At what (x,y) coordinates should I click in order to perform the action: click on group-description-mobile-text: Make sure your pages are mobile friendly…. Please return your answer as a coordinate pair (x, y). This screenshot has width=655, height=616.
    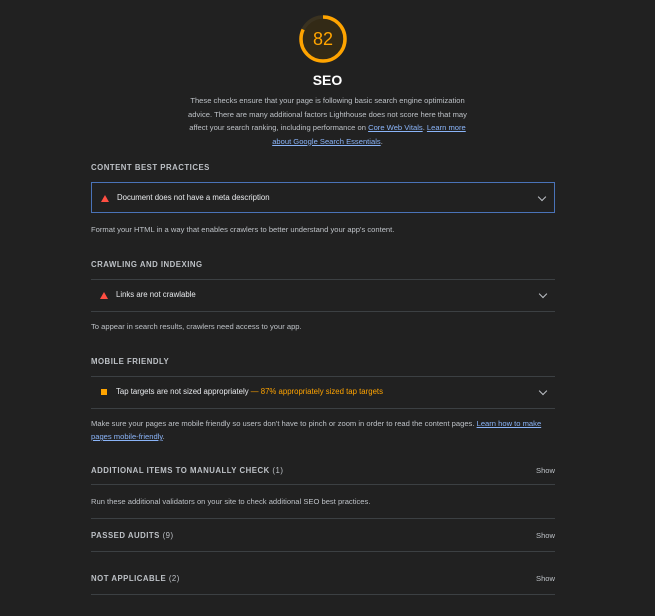
    Looking at the image, I should click on (283, 423).